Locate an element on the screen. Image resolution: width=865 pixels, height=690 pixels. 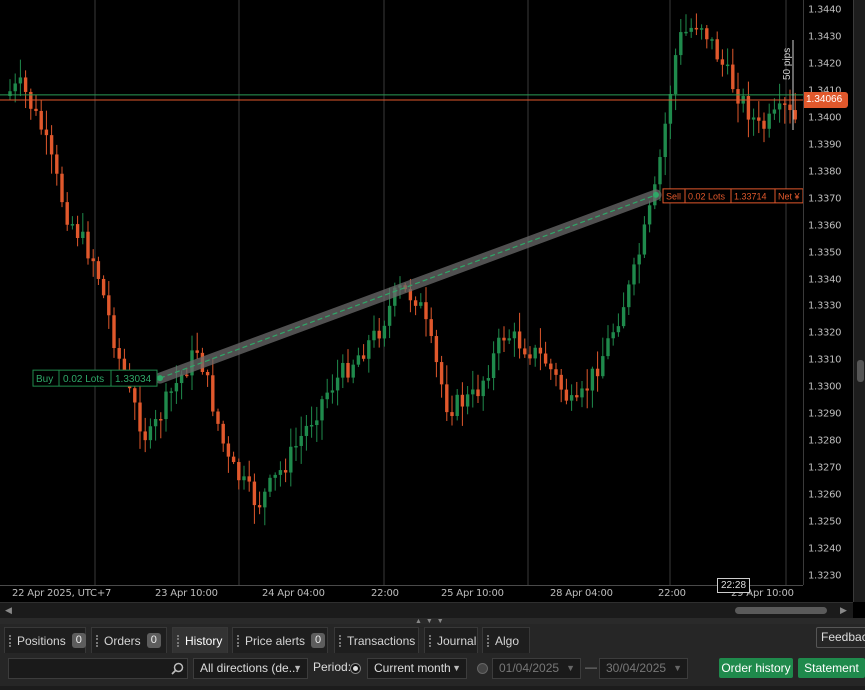
period-select: Current month ▼ is located at coordinates (417, 668).